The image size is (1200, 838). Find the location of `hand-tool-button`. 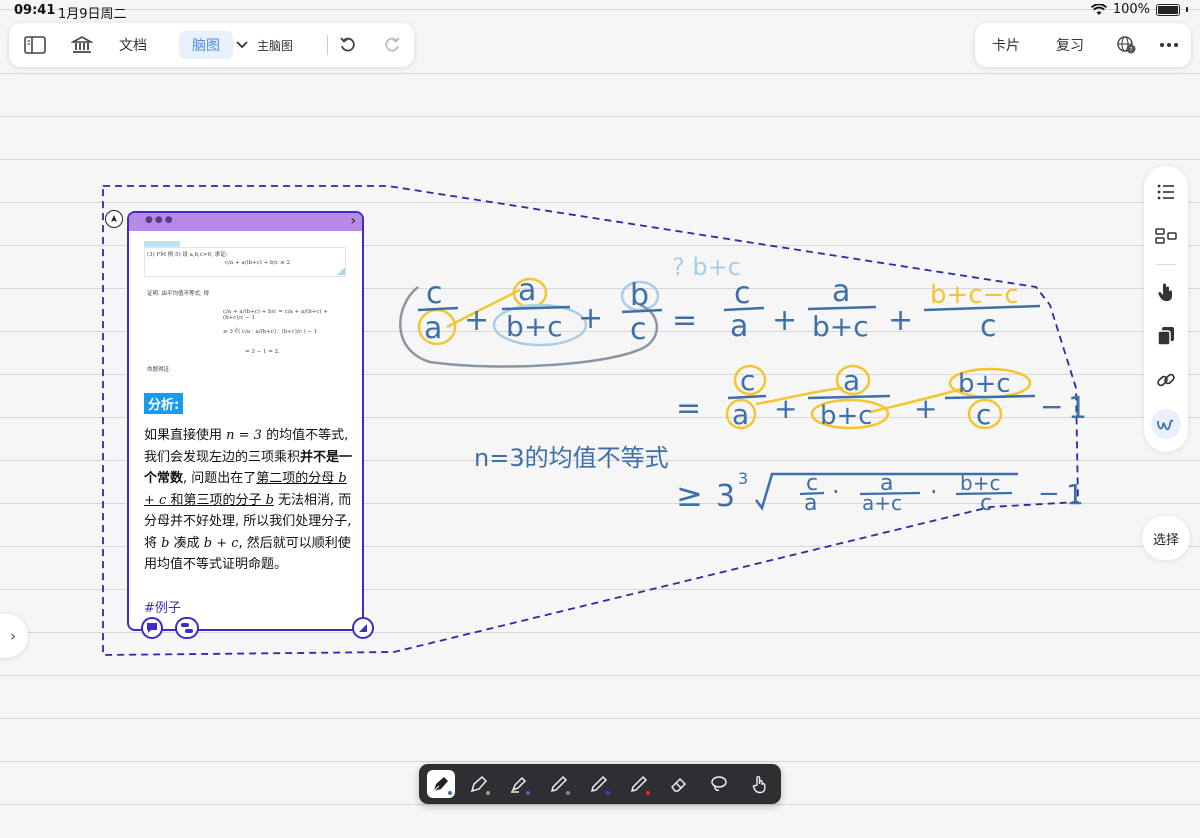

hand-tool-button is located at coordinates (1166, 292).